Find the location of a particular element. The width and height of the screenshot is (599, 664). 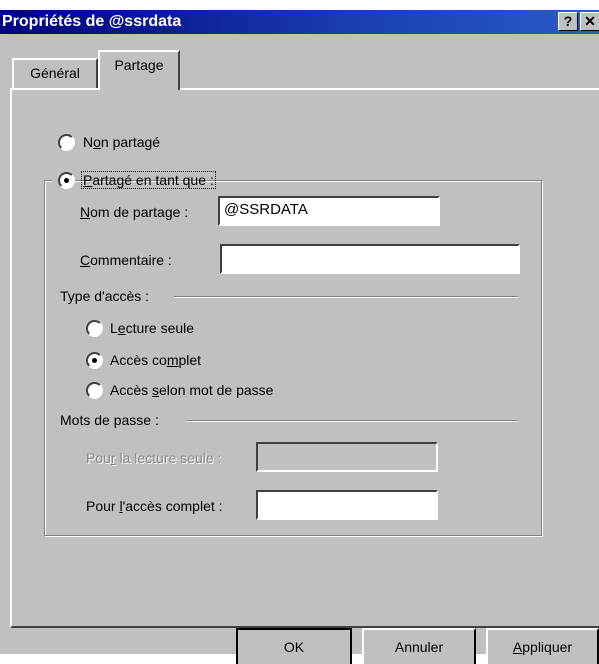

comment-input is located at coordinates (370, 259).